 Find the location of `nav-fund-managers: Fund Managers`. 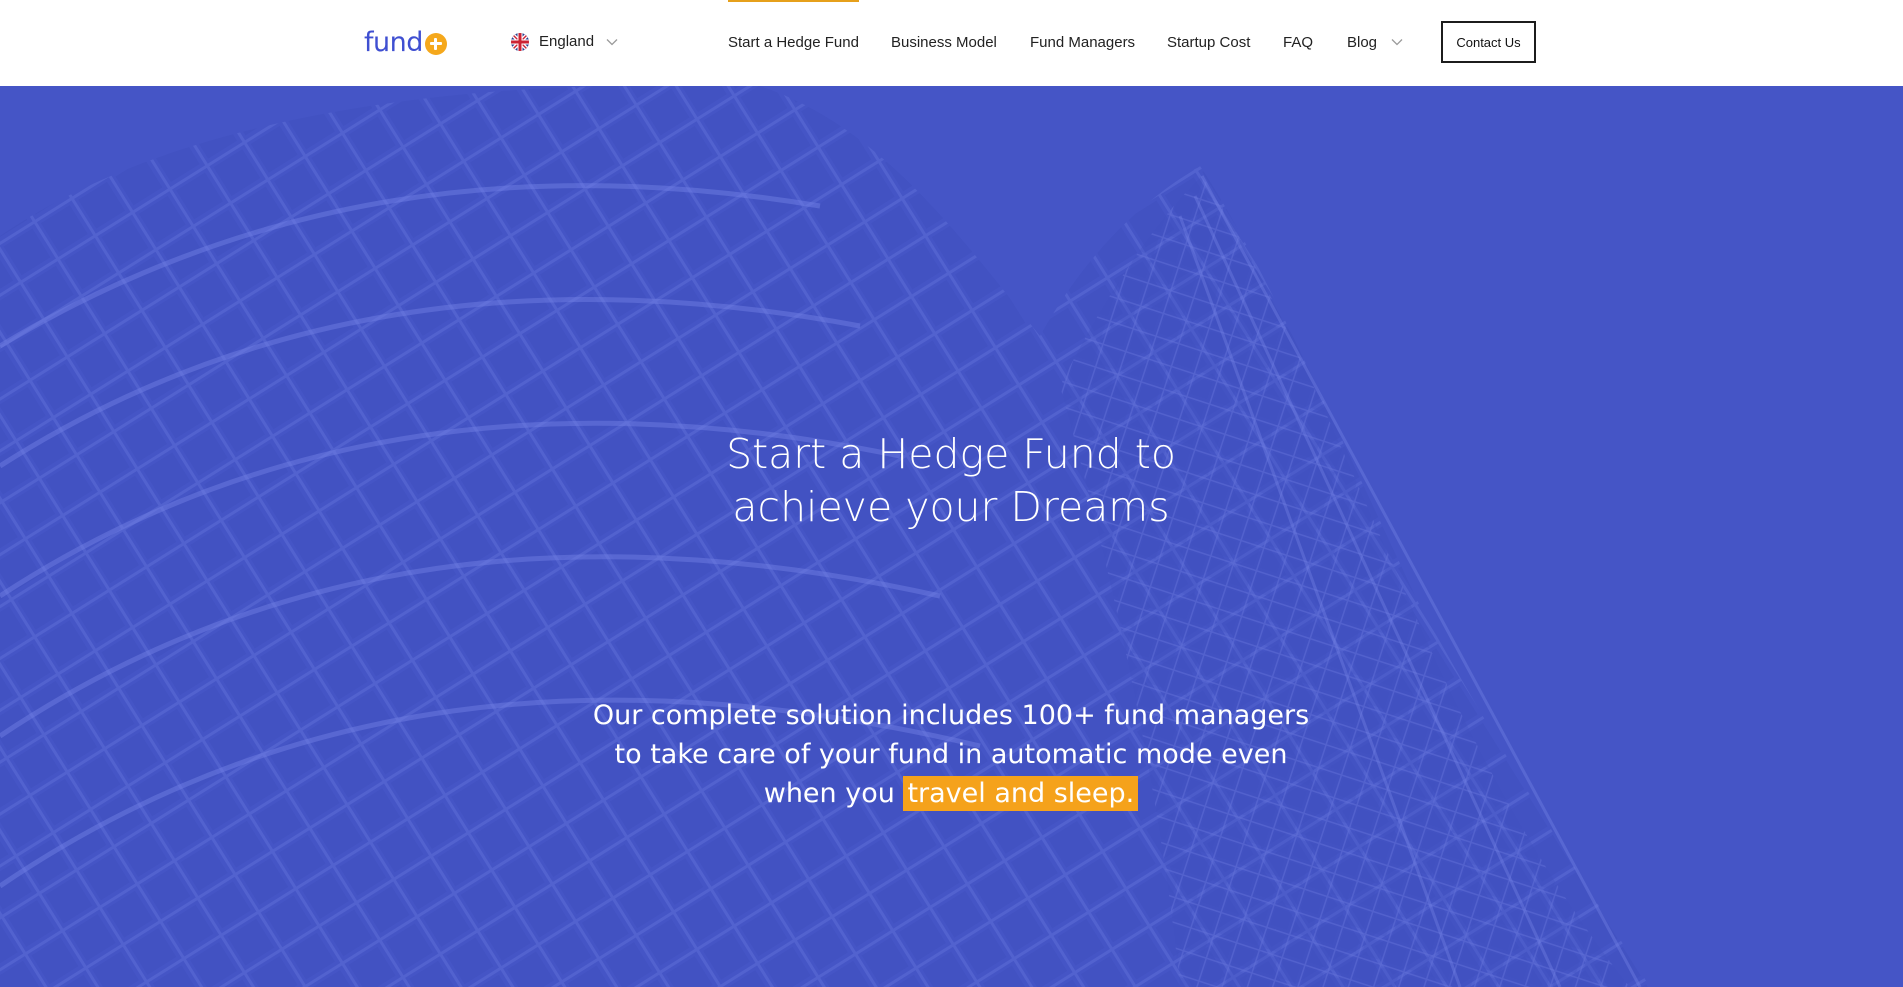

nav-fund-managers: Fund Managers is located at coordinates (1082, 42).